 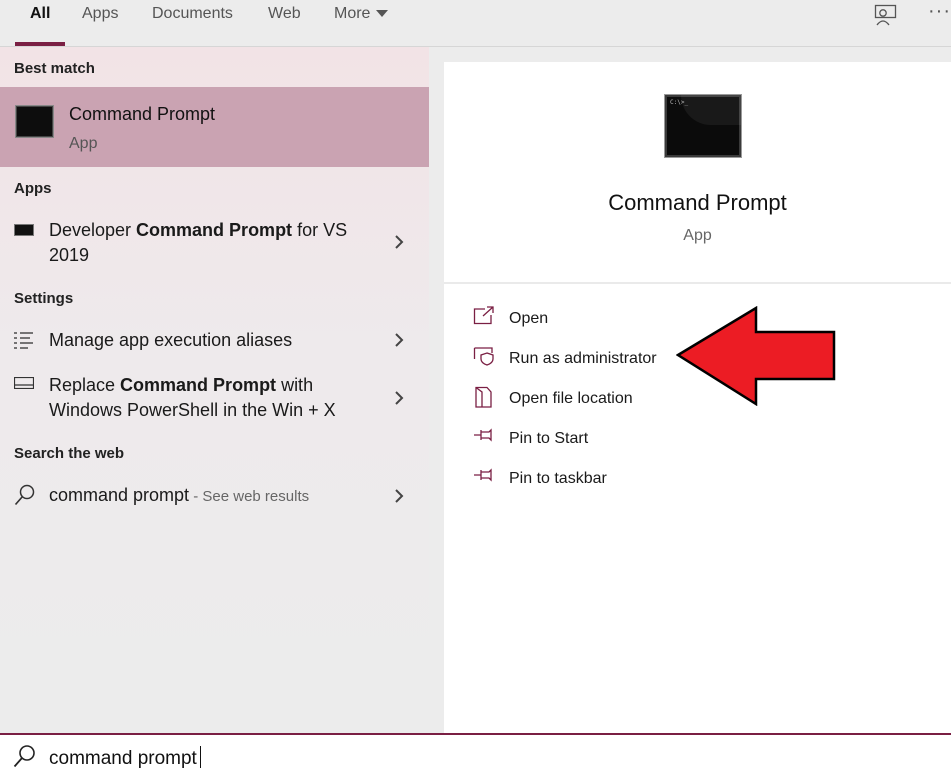 What do you see at coordinates (40, 44) in the screenshot?
I see `active-tab-indicator` at bounding box center [40, 44].